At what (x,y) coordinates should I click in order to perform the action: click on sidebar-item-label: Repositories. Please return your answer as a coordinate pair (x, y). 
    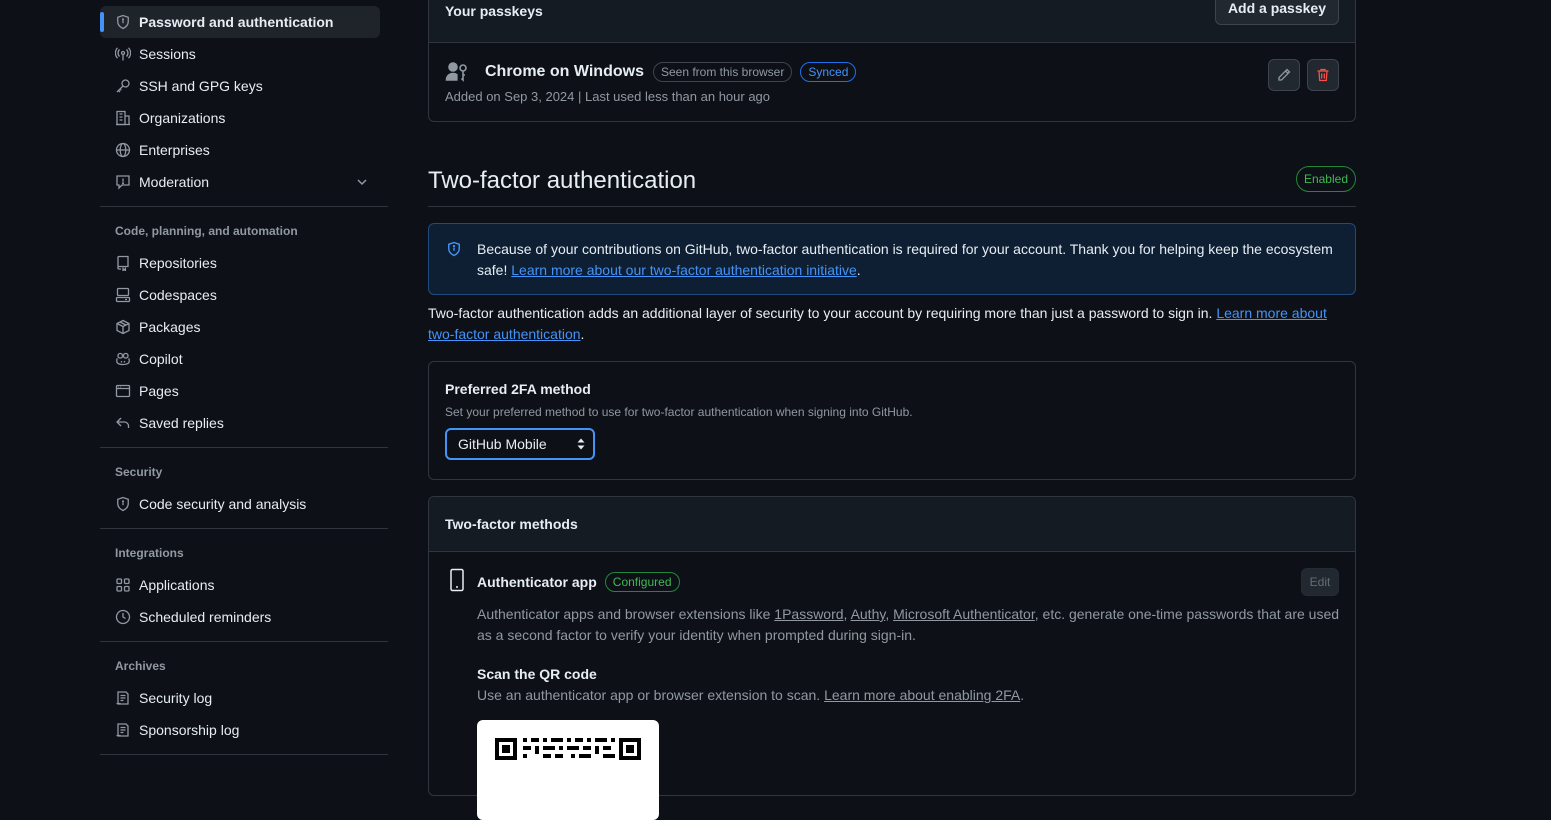
    Looking at the image, I should click on (178, 263).